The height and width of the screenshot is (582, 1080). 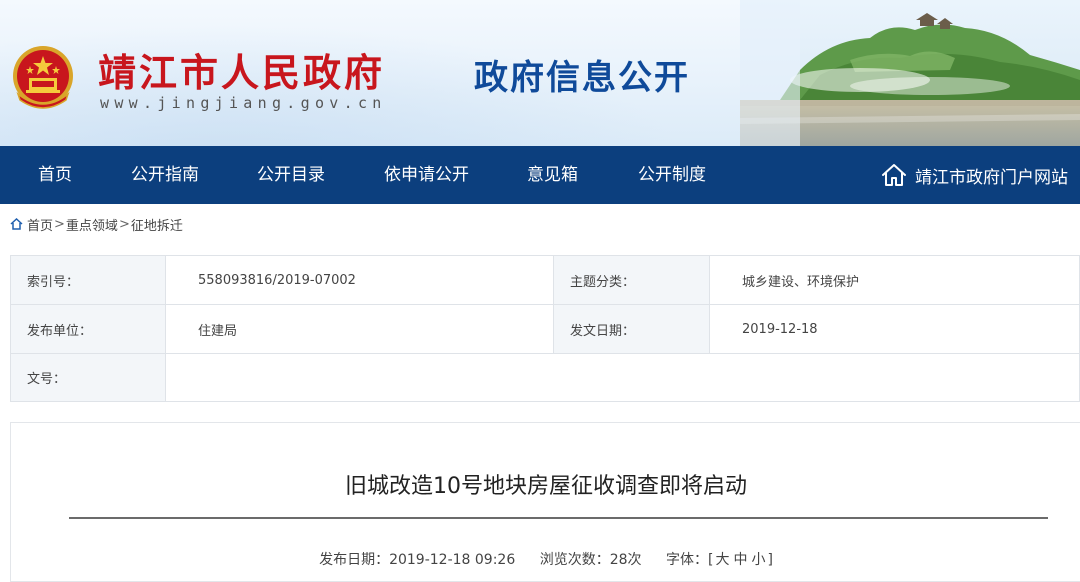 What do you see at coordinates (43, 77) in the screenshot?
I see `national-emblem-icon` at bounding box center [43, 77].